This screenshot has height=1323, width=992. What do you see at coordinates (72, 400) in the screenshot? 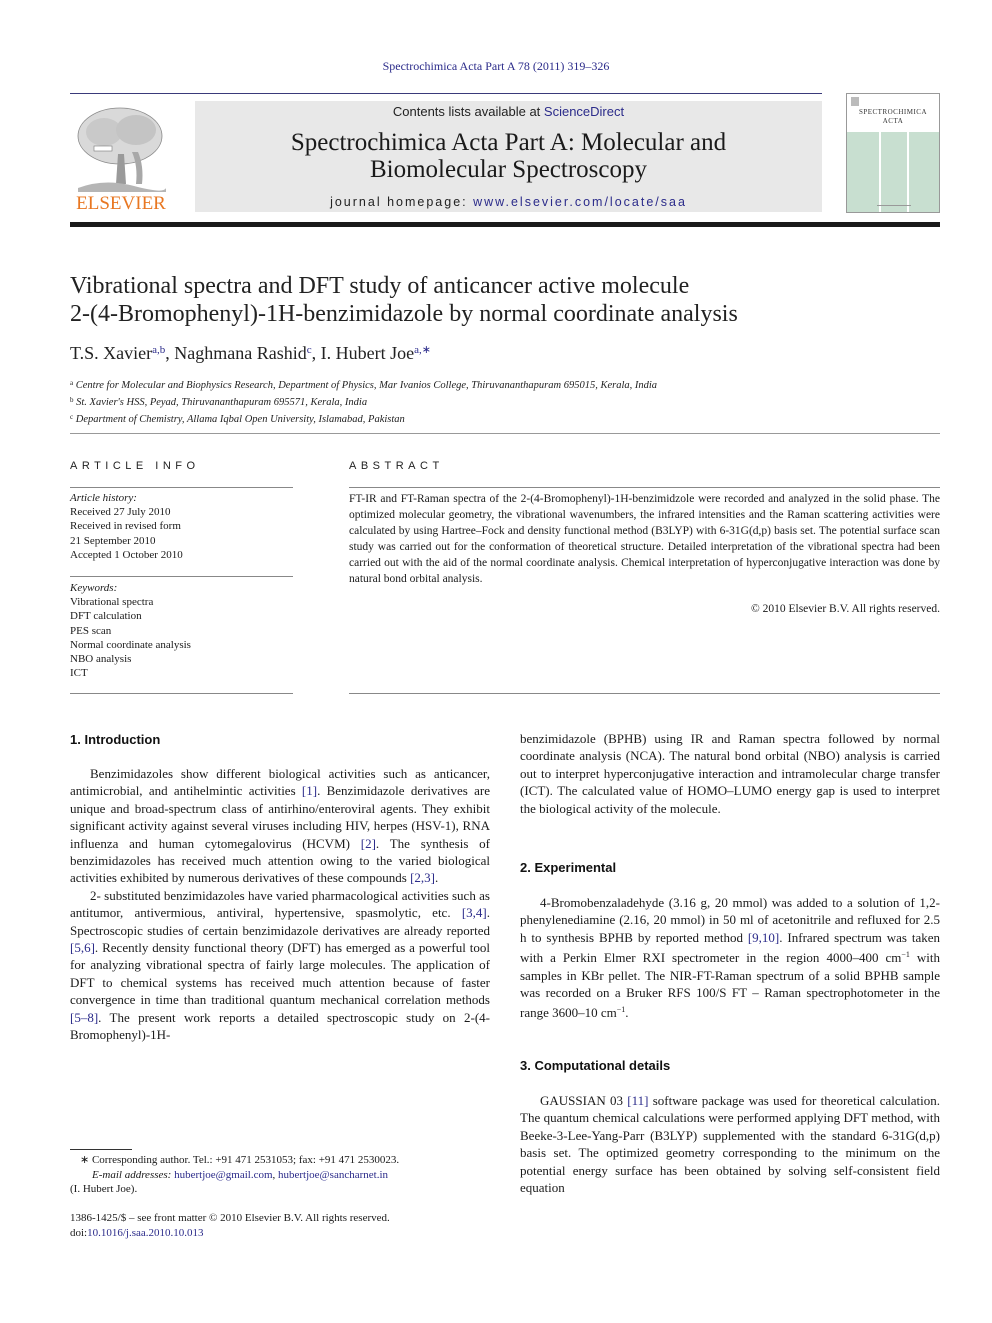
I see `affiliation-key: b` at bounding box center [72, 400].